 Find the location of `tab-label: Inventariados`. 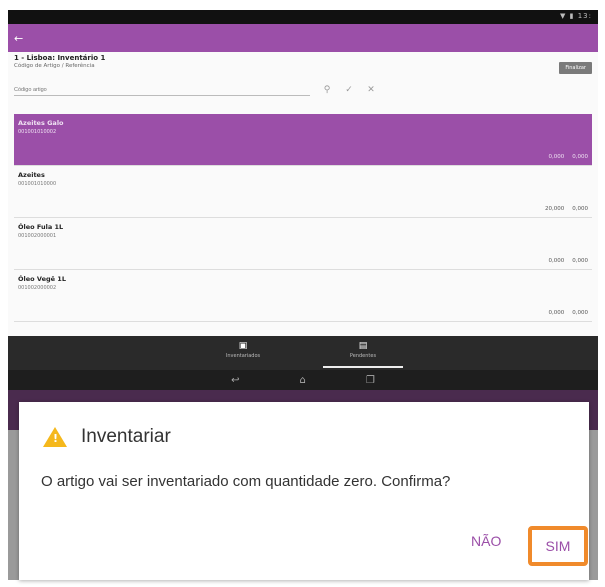

tab-label: Inventariados is located at coordinates (243, 356).